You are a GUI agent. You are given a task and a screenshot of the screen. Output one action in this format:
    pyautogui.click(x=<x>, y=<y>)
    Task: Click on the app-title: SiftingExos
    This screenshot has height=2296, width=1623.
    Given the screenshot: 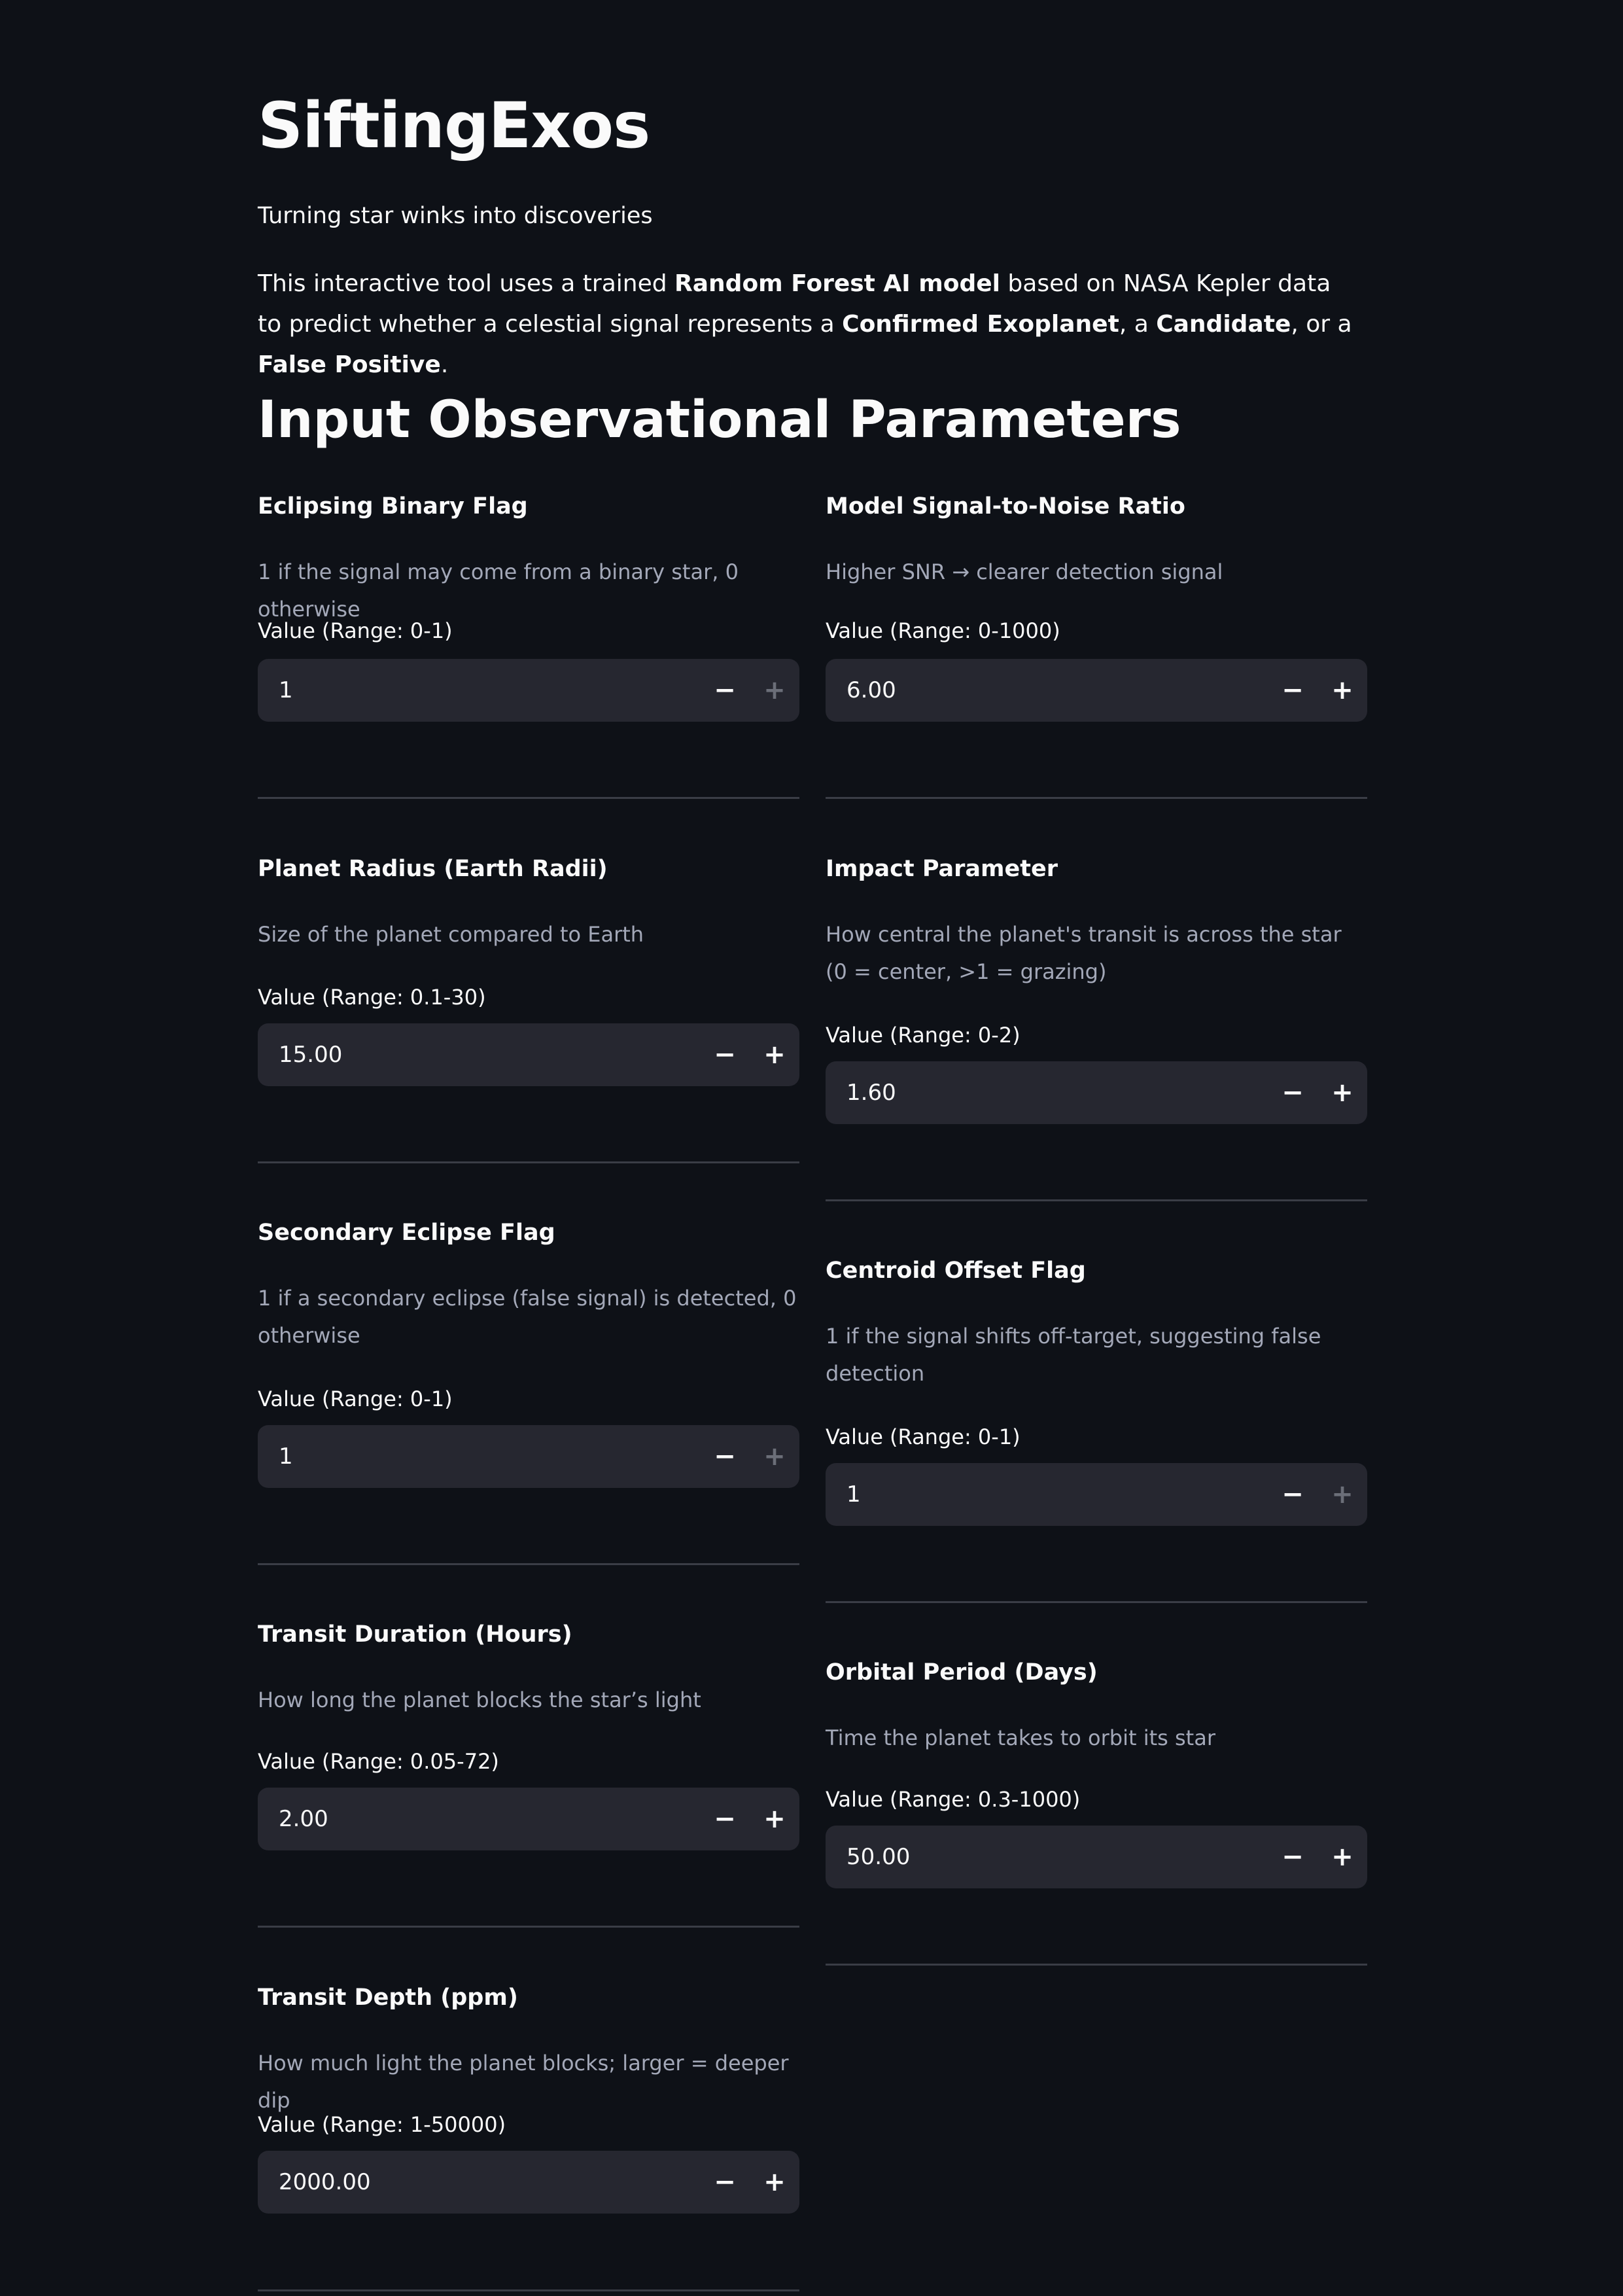 What is the action you would take?
    pyautogui.click(x=454, y=126)
    